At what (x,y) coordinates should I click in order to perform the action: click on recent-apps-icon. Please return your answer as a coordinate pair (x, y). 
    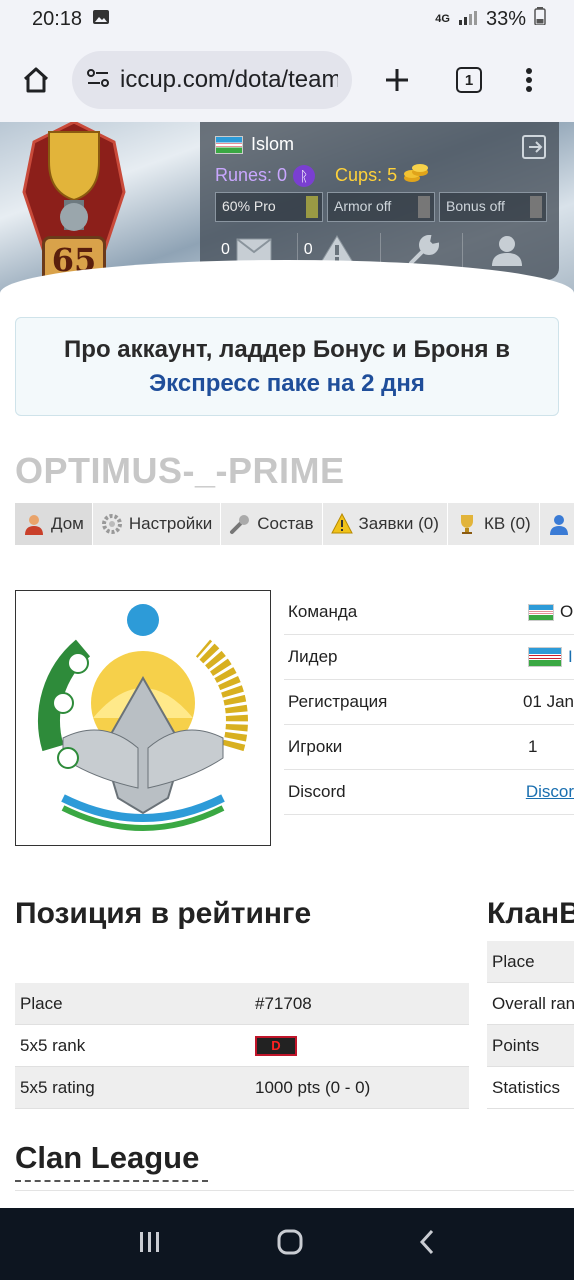
    Looking at the image, I should click on (149, 1241).